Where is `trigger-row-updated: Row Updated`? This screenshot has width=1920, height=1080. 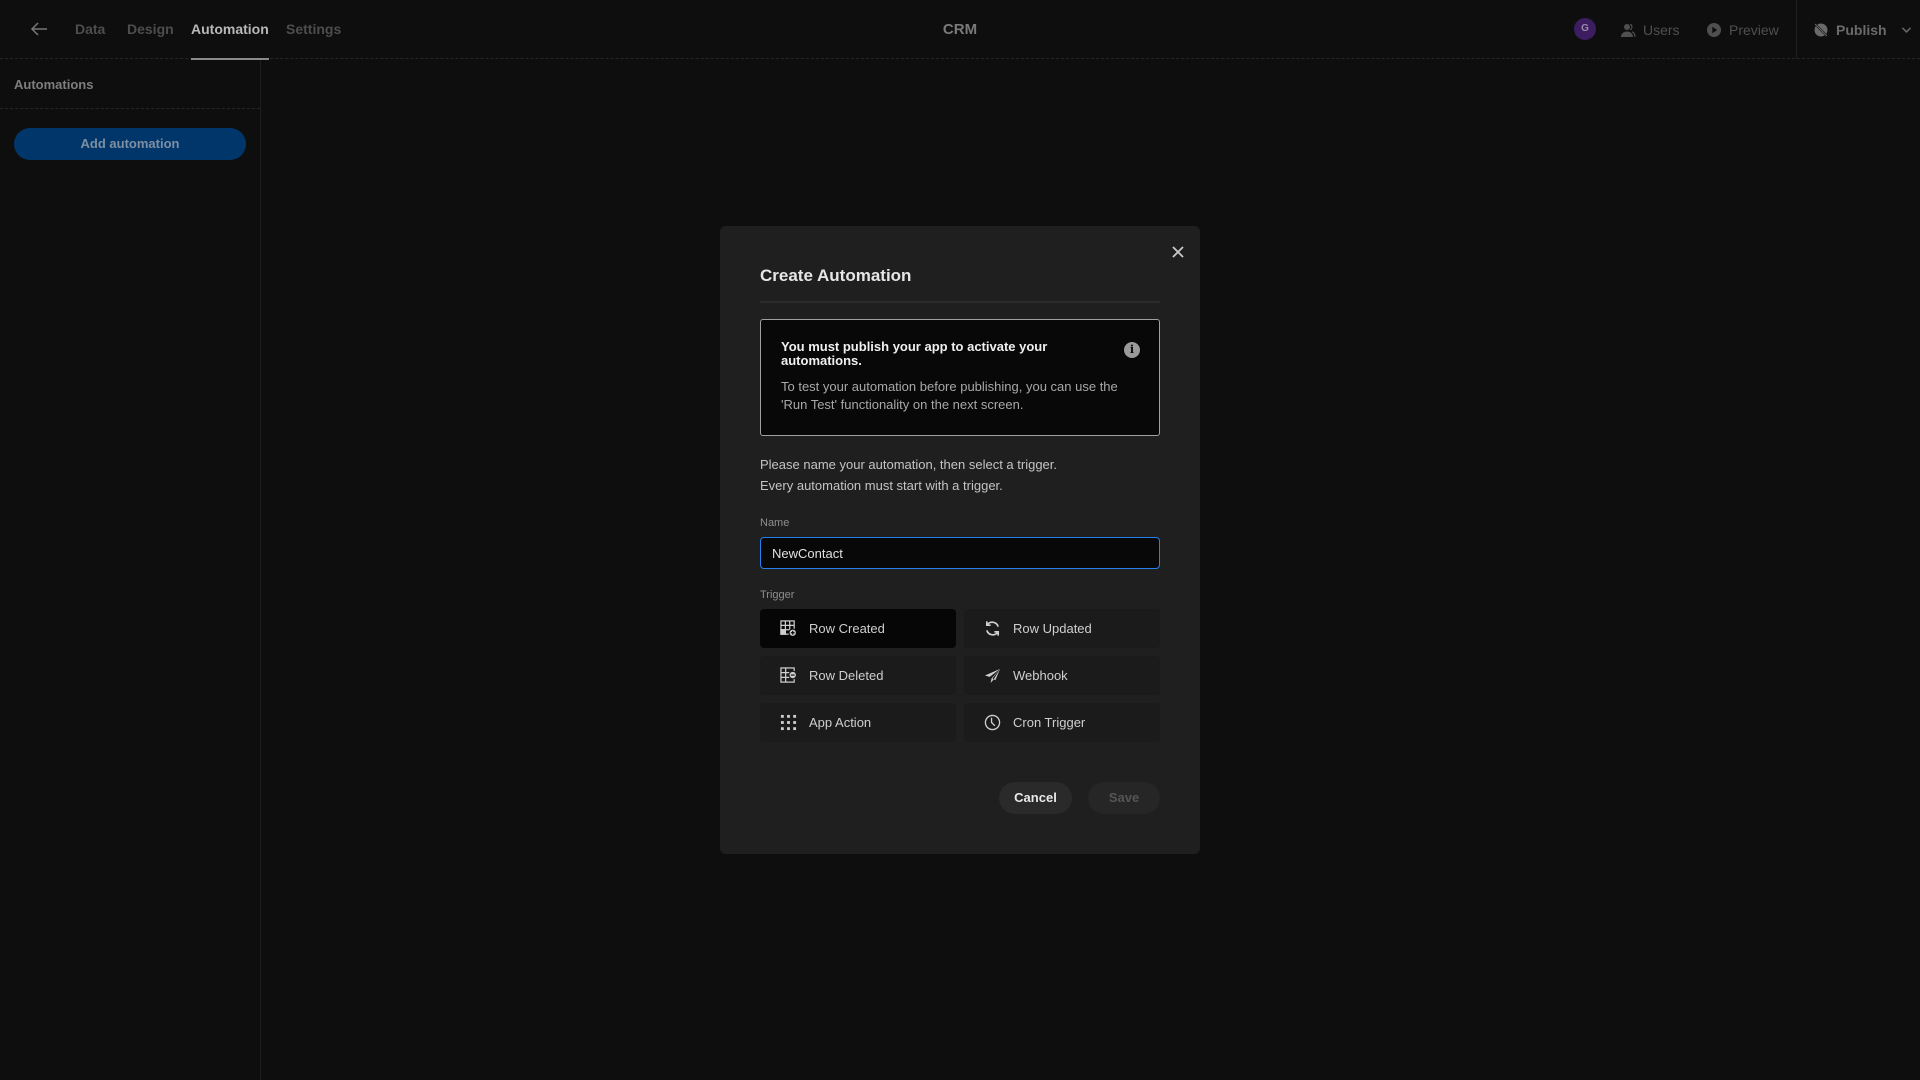 trigger-row-updated: Row Updated is located at coordinates (1062, 628).